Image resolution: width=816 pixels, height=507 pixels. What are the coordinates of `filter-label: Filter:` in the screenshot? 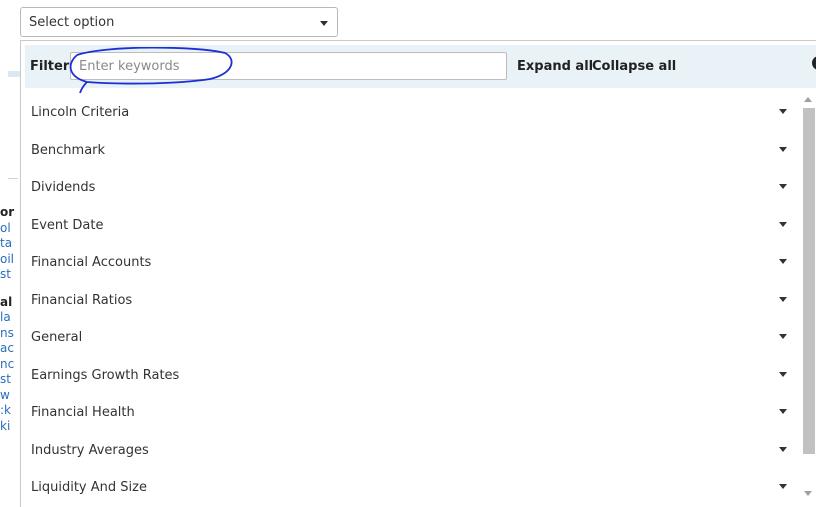 It's located at (52, 66).